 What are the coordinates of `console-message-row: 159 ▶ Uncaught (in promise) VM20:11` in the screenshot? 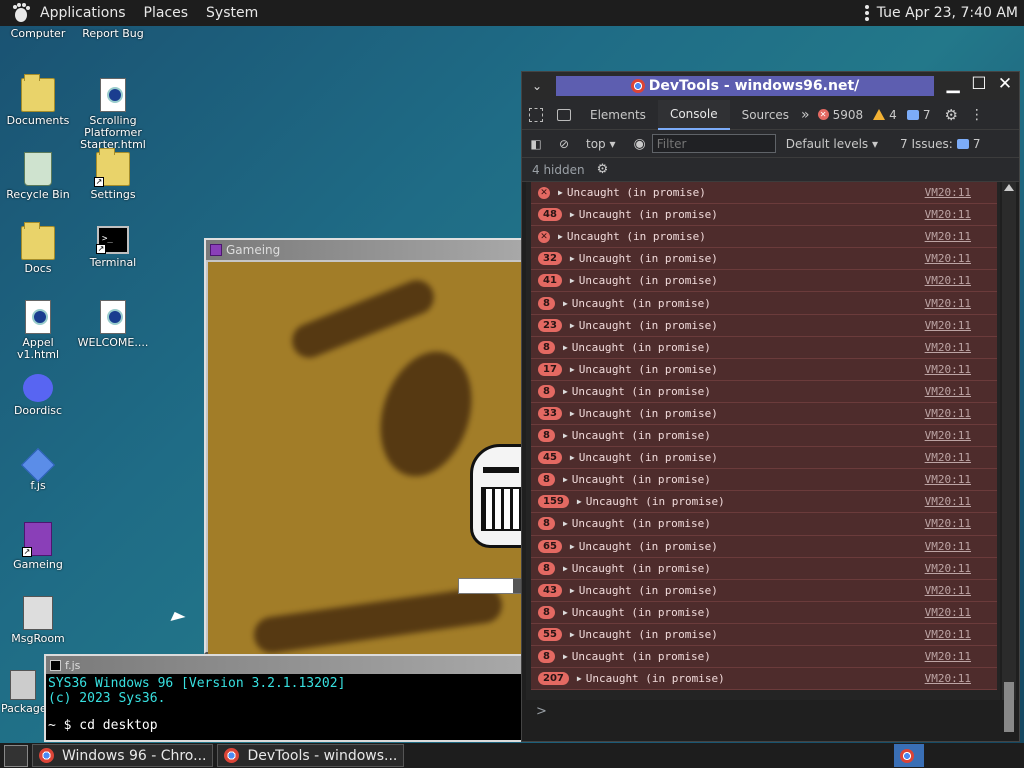 It's located at (764, 502).